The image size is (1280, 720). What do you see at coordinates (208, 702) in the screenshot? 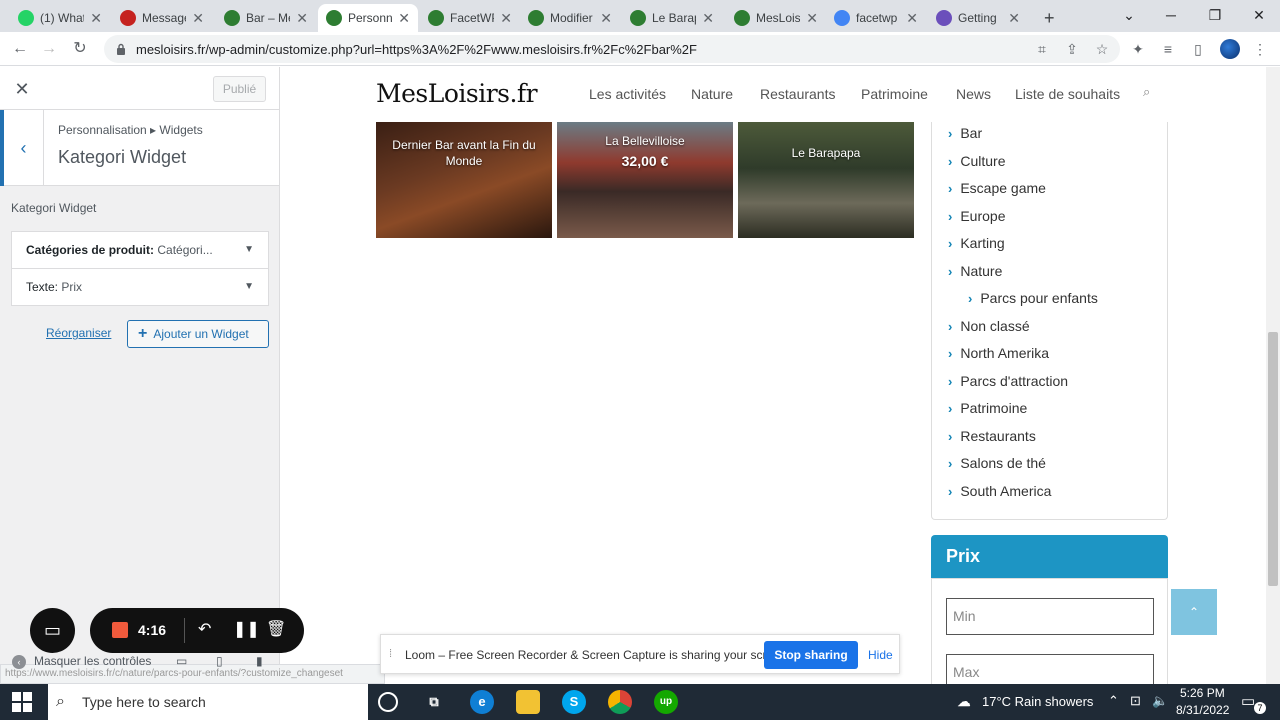
I see `taskbar-search: ⌕ Type here to search` at bounding box center [208, 702].